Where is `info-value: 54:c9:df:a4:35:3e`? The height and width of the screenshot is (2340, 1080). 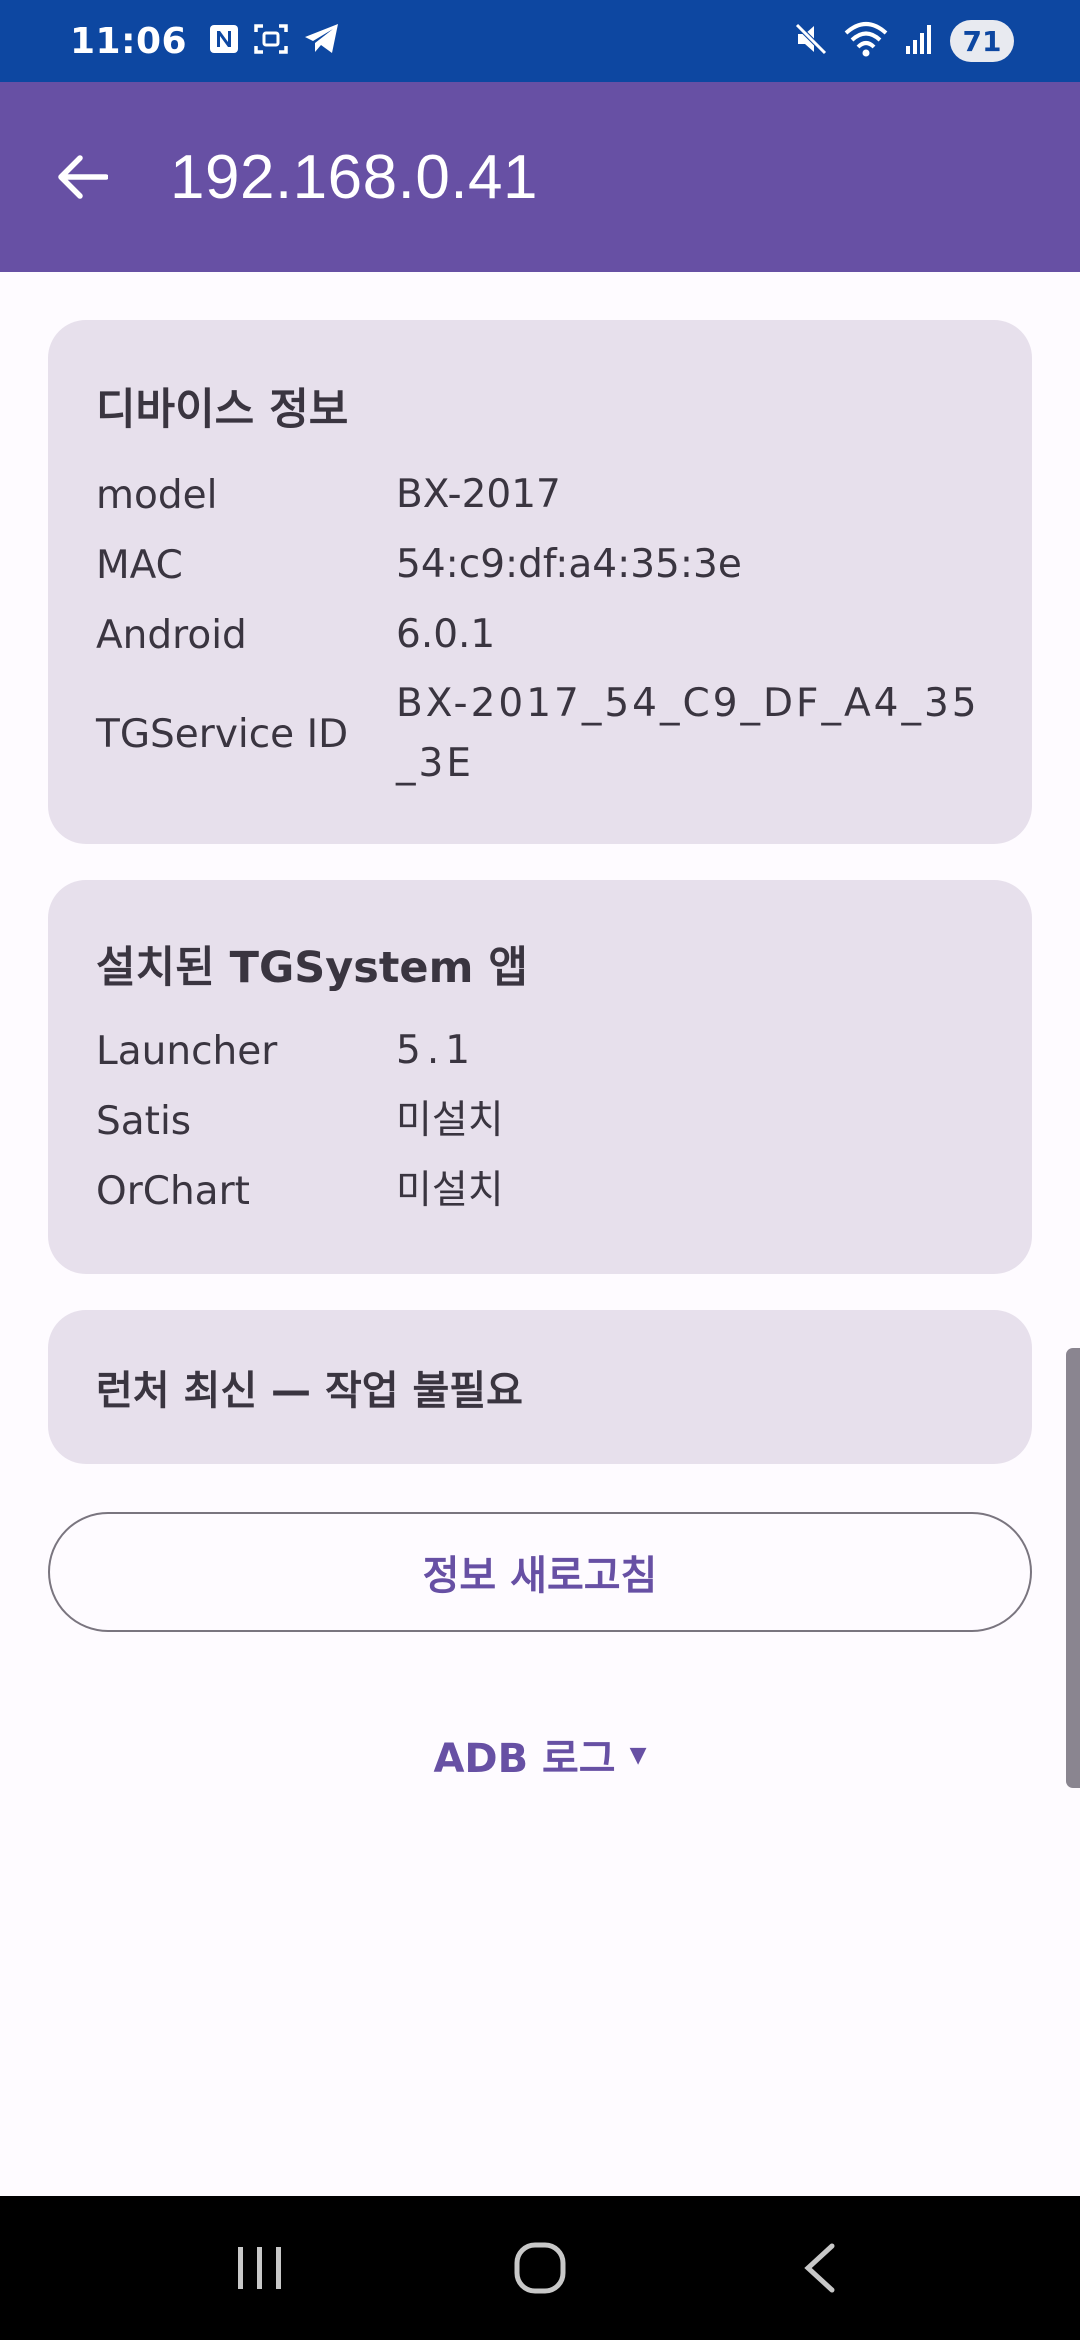
info-value: 54:c9:df:a4:35:3e is located at coordinates (569, 564).